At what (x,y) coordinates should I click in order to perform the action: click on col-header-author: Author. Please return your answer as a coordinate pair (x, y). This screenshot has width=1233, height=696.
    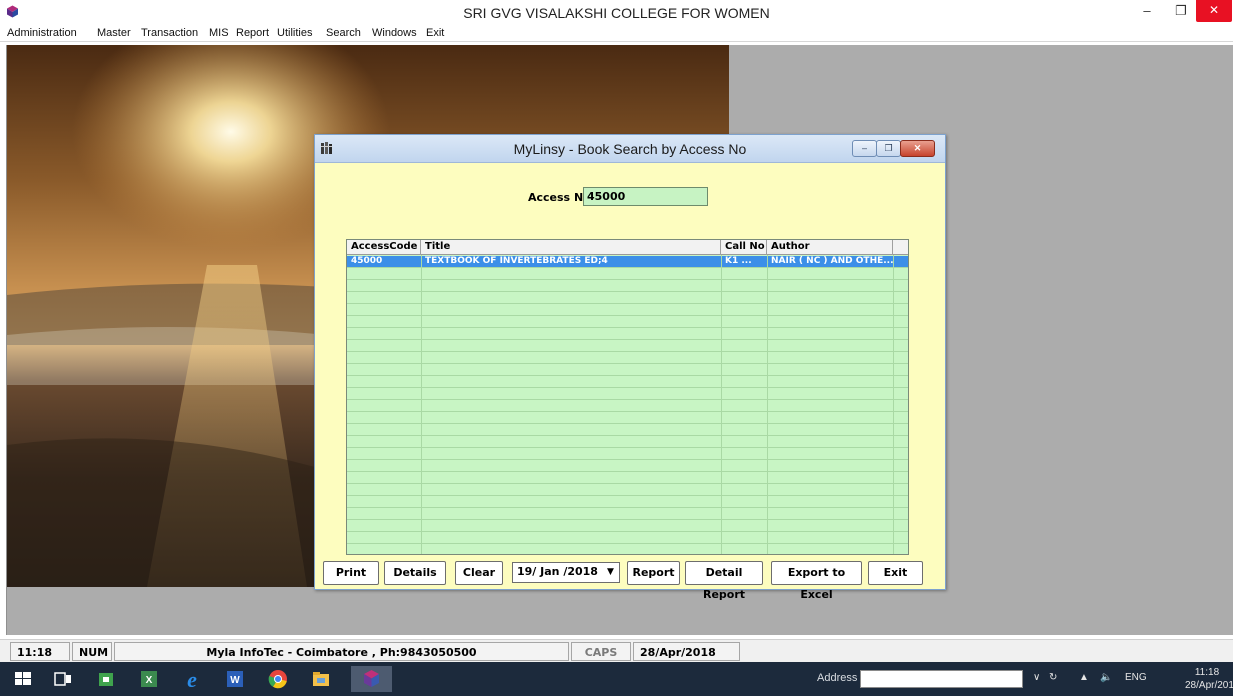
    Looking at the image, I should click on (830, 247).